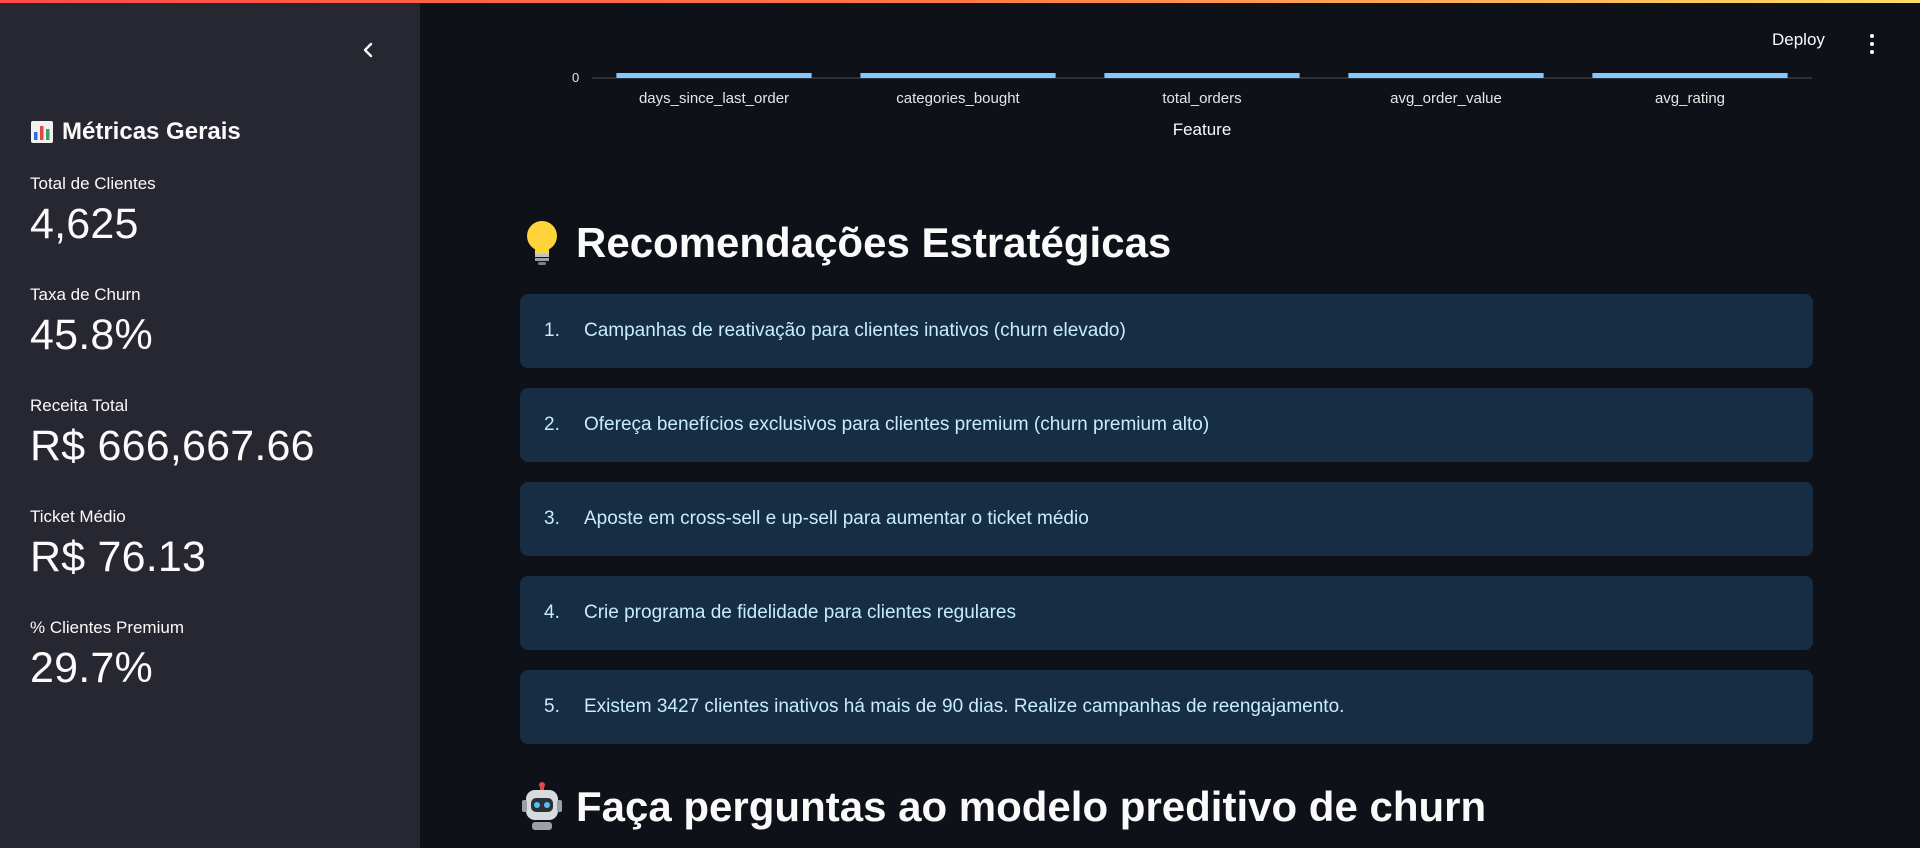  Describe the element at coordinates (1690, 75) in the screenshot. I see `chart-bar-avg-rating` at that location.